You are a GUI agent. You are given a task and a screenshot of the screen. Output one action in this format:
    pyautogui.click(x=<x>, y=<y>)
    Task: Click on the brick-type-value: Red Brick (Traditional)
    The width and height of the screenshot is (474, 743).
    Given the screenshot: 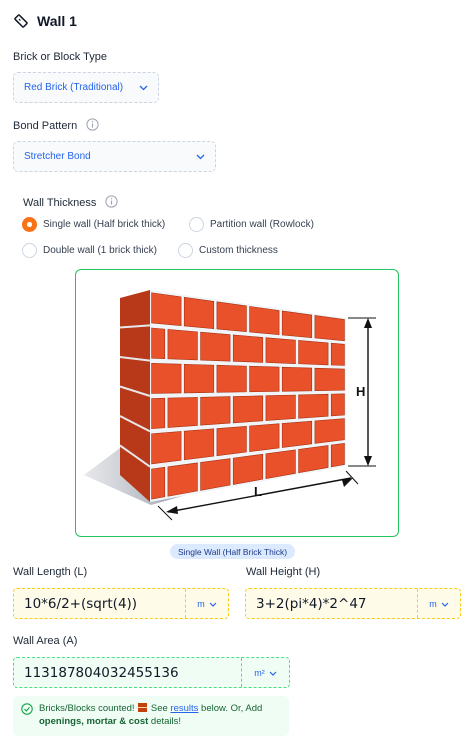 What is the action you would take?
    pyautogui.click(x=74, y=87)
    